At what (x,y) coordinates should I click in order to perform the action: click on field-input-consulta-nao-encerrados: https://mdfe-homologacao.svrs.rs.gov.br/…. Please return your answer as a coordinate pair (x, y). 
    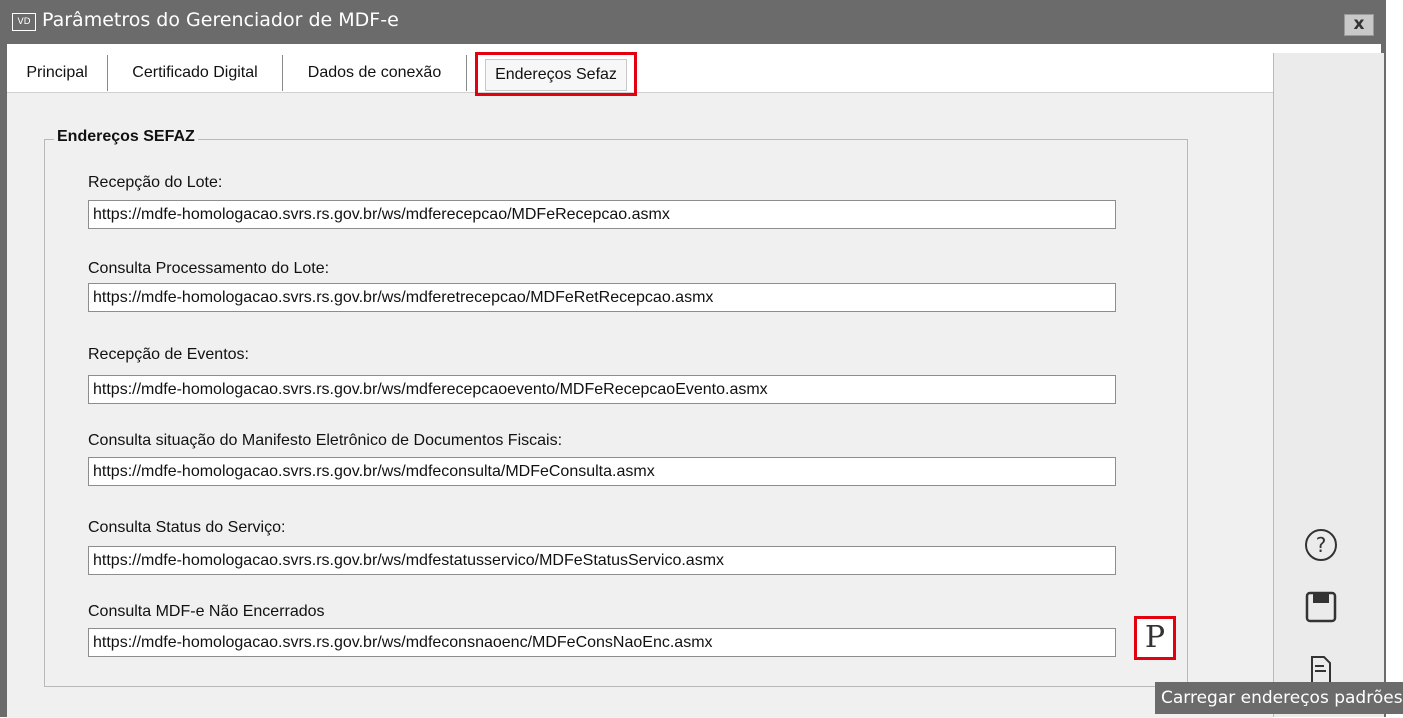
    Looking at the image, I should click on (602, 642).